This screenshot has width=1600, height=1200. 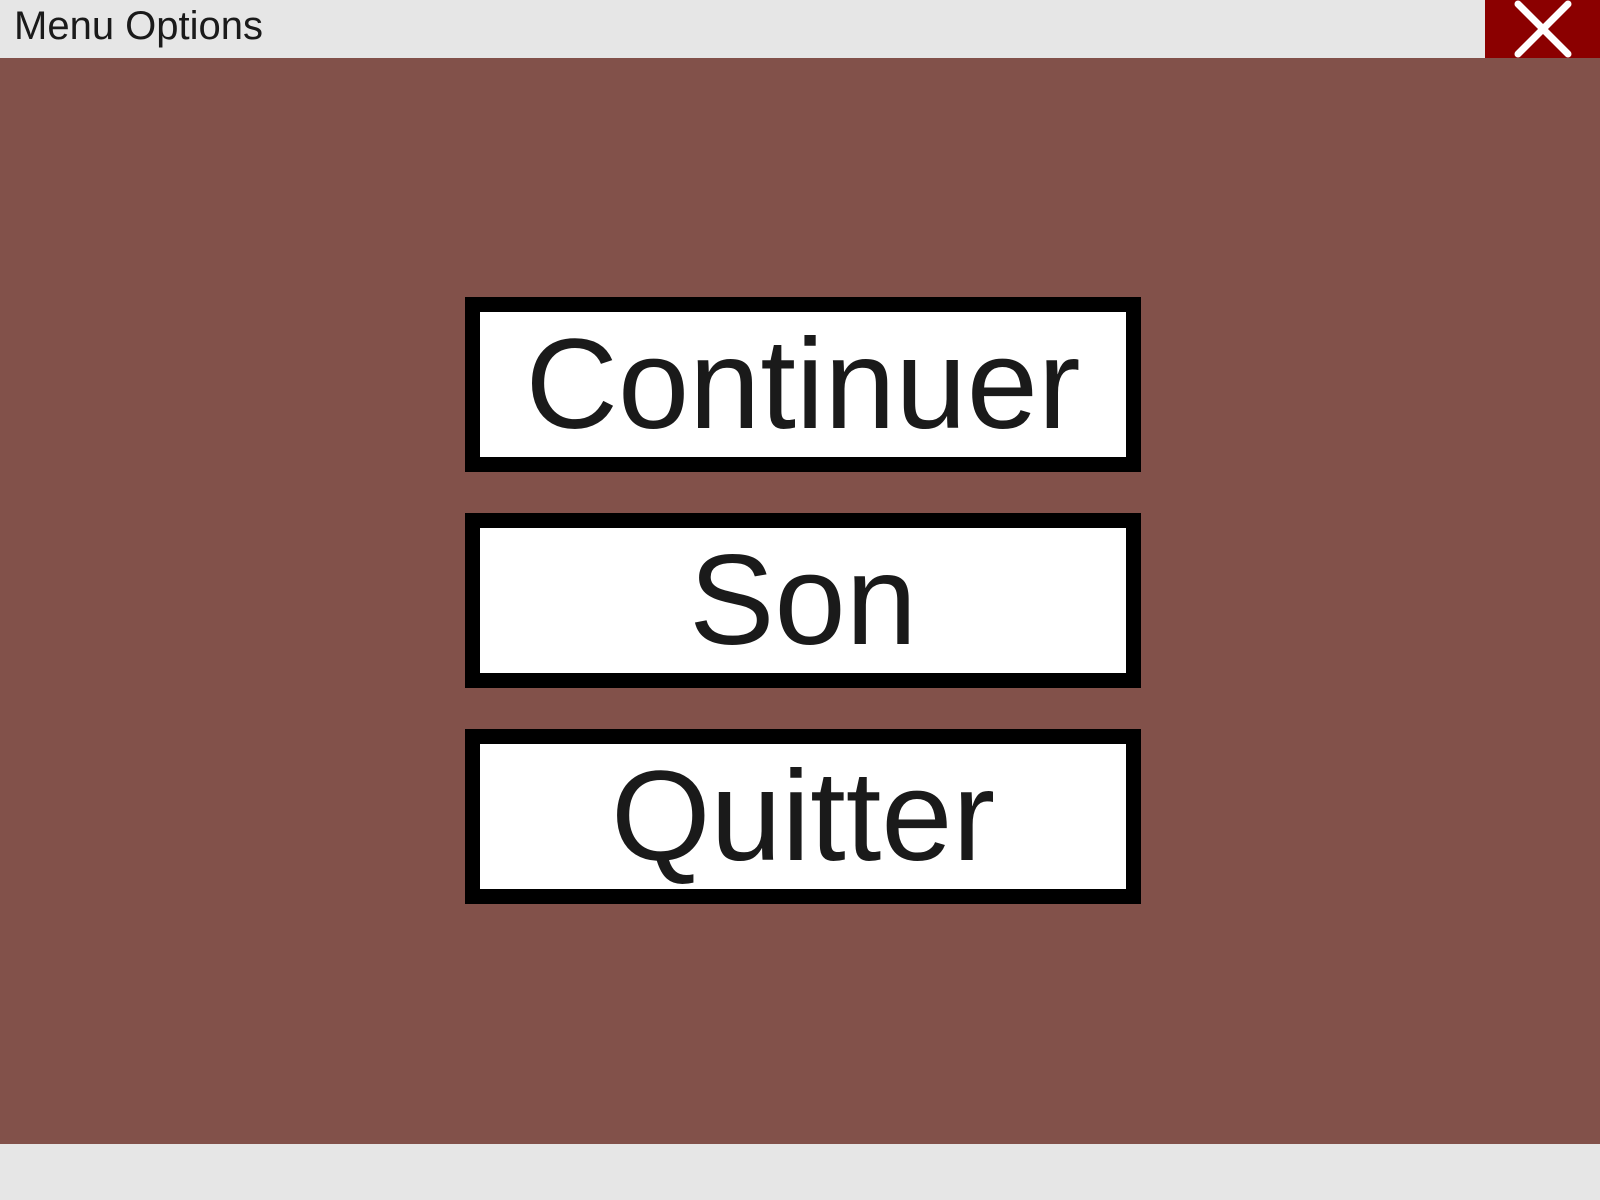 I want to click on sound-button-label: Son, so click(x=803, y=600).